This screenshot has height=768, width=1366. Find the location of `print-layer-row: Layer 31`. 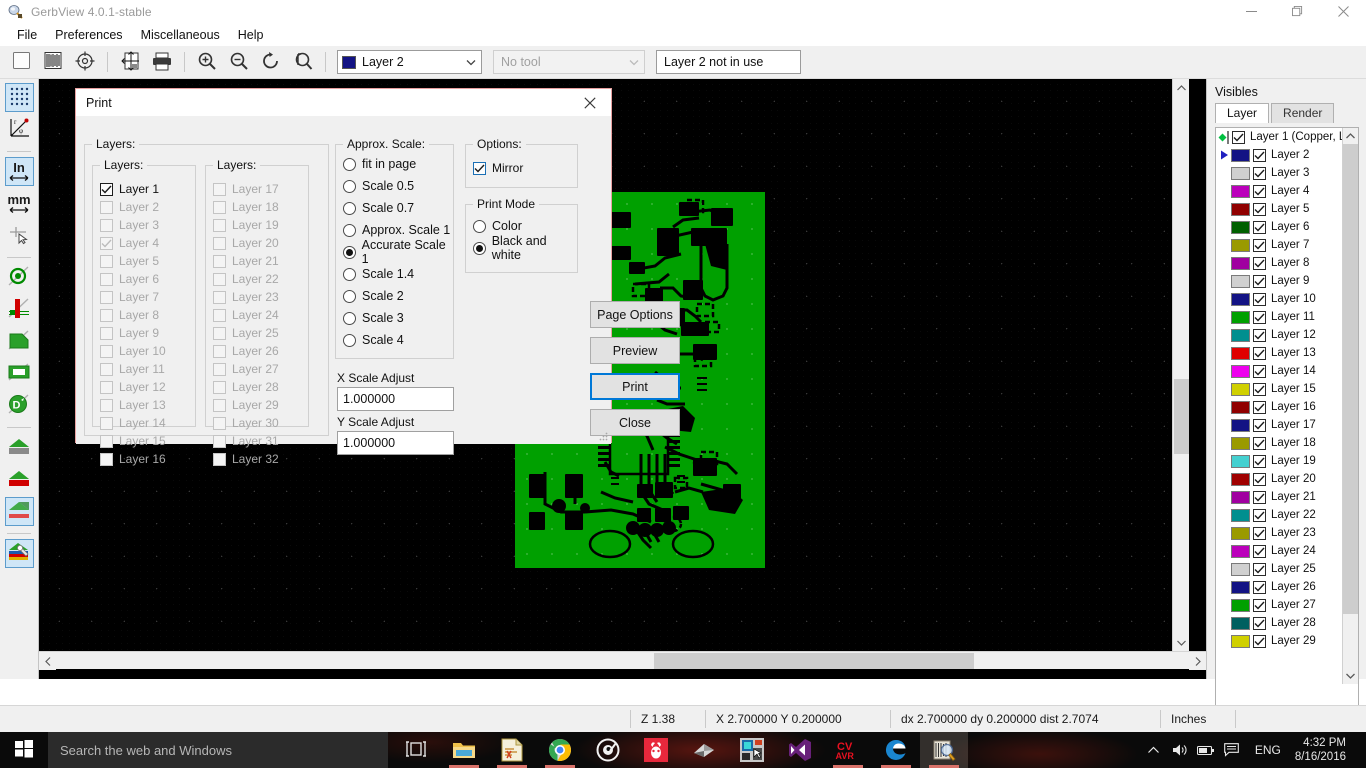

print-layer-row: Layer 31 is located at coordinates (257, 441).